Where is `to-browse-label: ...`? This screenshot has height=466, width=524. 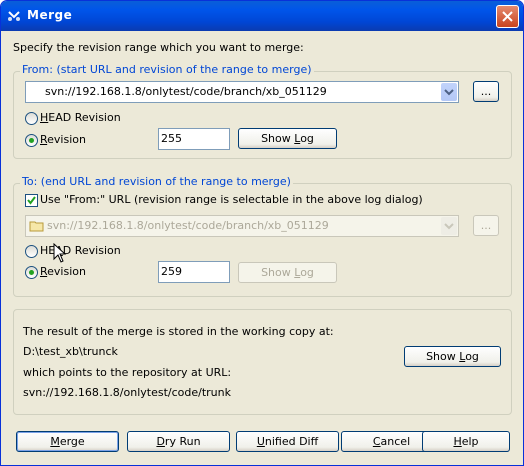
to-browse-label: ... is located at coordinates (486, 225).